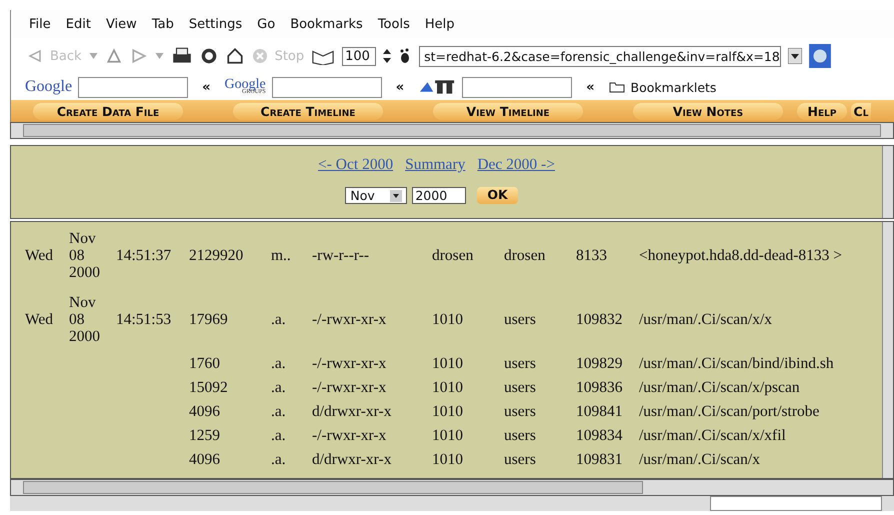 This screenshot has height=515, width=894. Describe the element at coordinates (736, 363) in the screenshot. I see `table-cell: /usr/man/.Ci/scan/bind/ibind.sh` at that location.